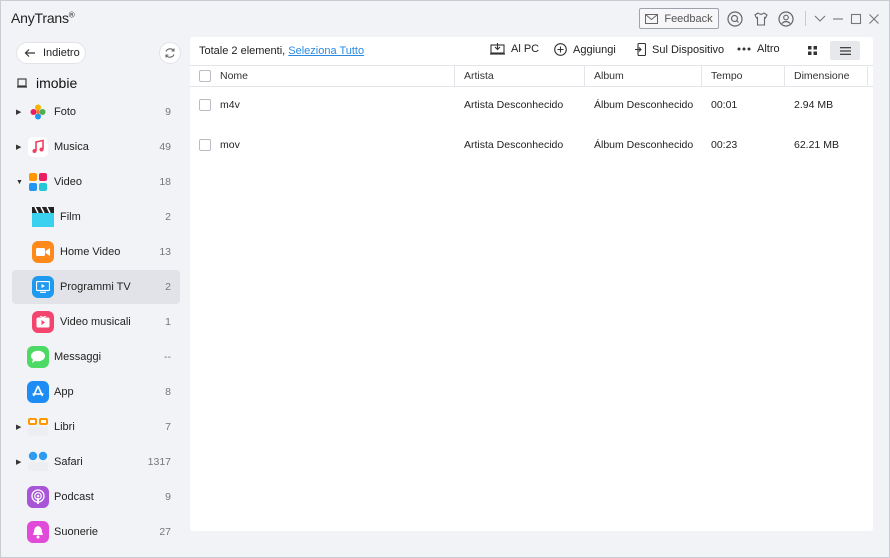 The image size is (890, 558). I want to click on sidebar-item-label: Safari, so click(68, 462).